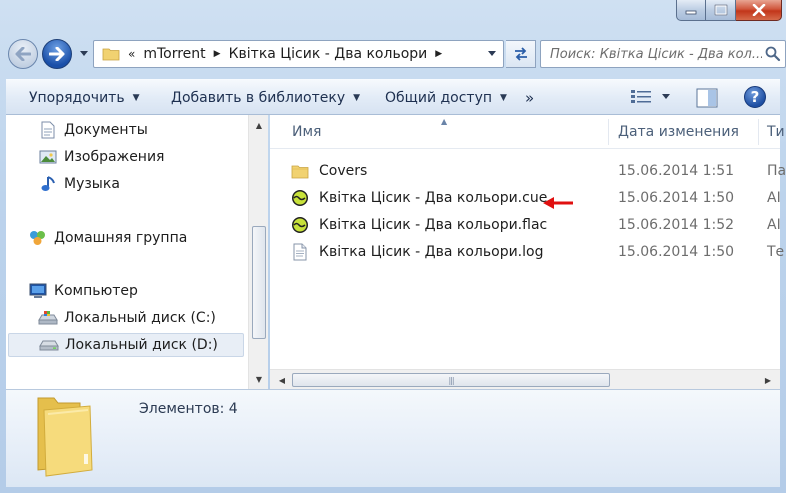 Image resolution: width=786 pixels, height=493 pixels. What do you see at coordinates (776, 252) in the screenshot?
I see `file-type: Те` at bounding box center [776, 252].